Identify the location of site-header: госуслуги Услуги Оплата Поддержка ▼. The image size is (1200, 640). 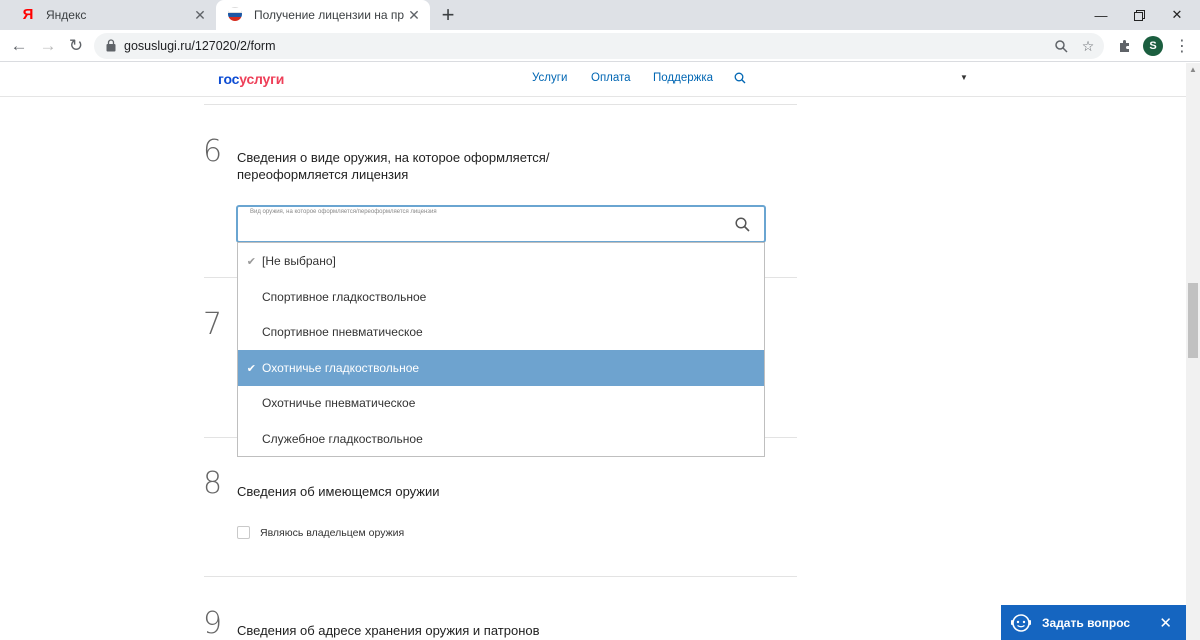
(593, 80).